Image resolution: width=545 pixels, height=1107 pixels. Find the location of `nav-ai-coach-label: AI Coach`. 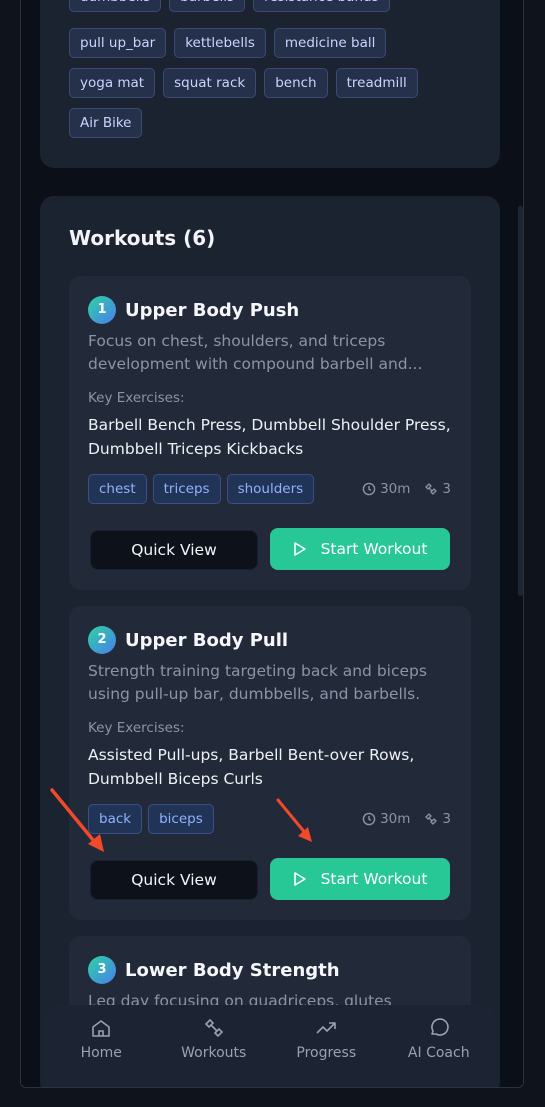

nav-ai-coach-label: AI Coach is located at coordinates (438, 1053).